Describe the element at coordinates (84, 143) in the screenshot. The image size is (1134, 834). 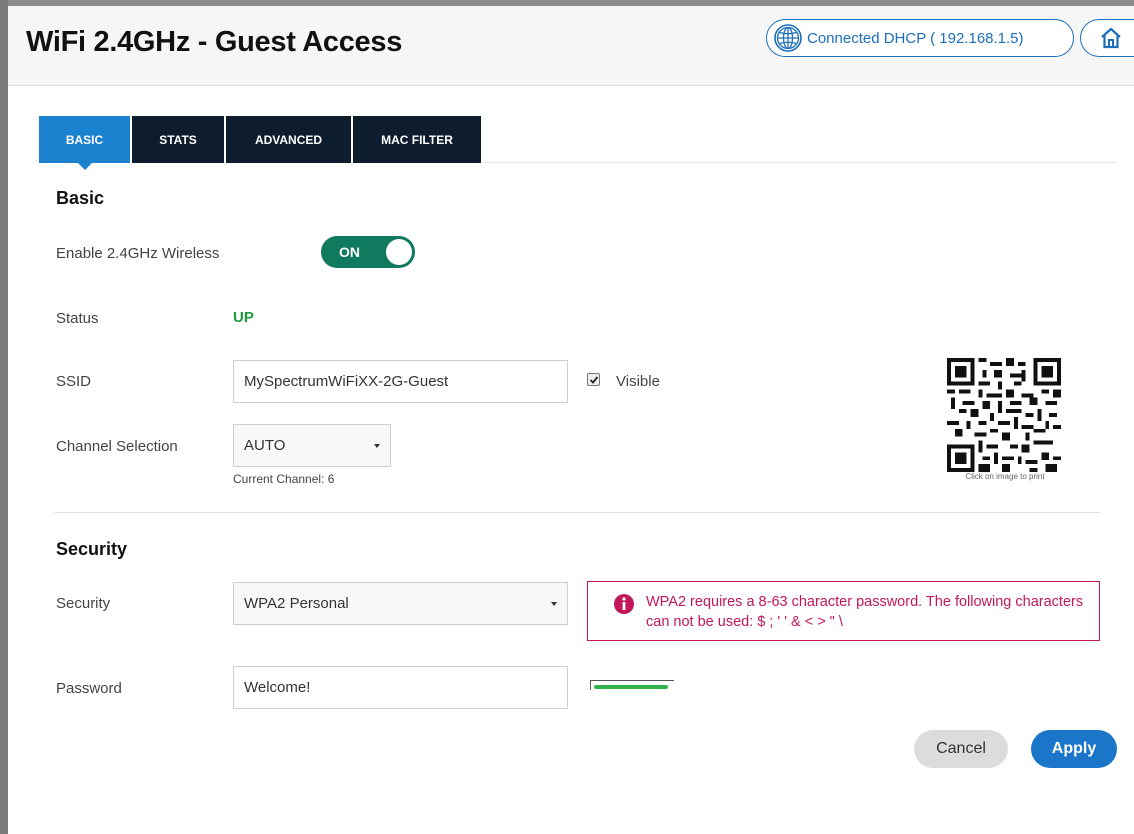
I see `tab-basic: BASIC` at that location.